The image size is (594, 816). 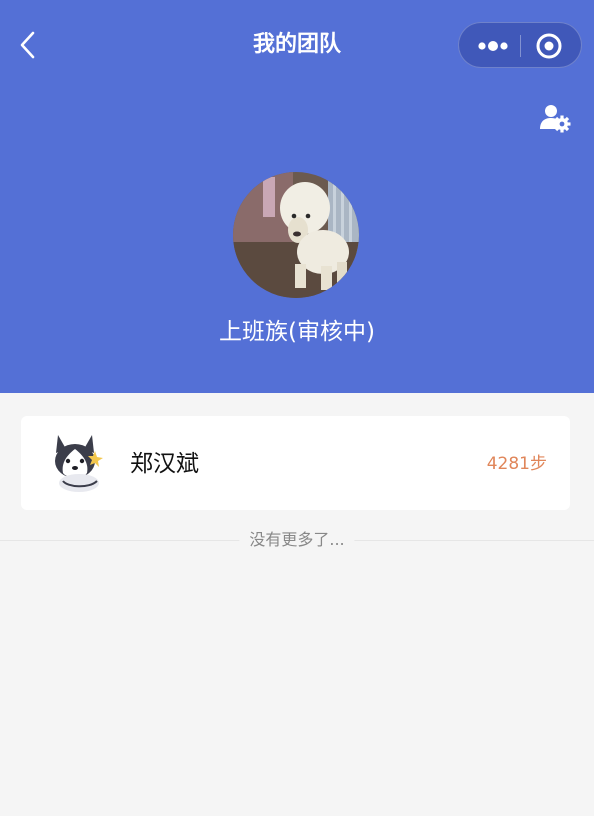 I want to click on user-settings-icon, so click(x=555, y=119).